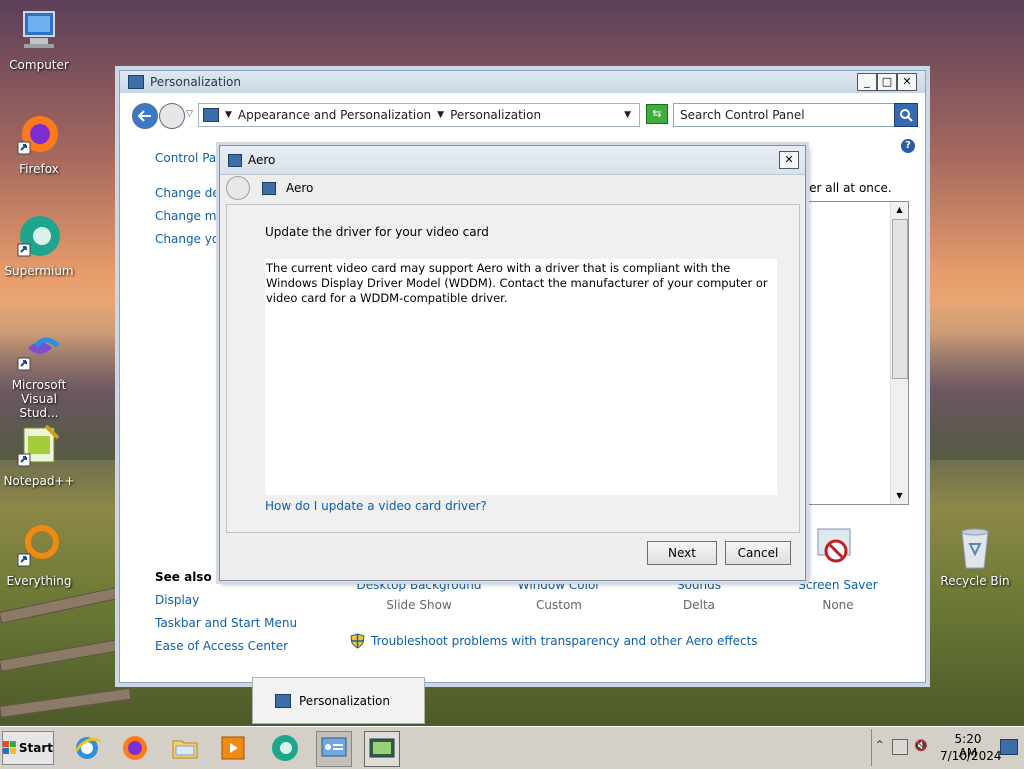 The height and width of the screenshot is (769, 1024). What do you see at coordinates (39, 447) in the screenshot?
I see `notepadpp-icon` at bounding box center [39, 447].